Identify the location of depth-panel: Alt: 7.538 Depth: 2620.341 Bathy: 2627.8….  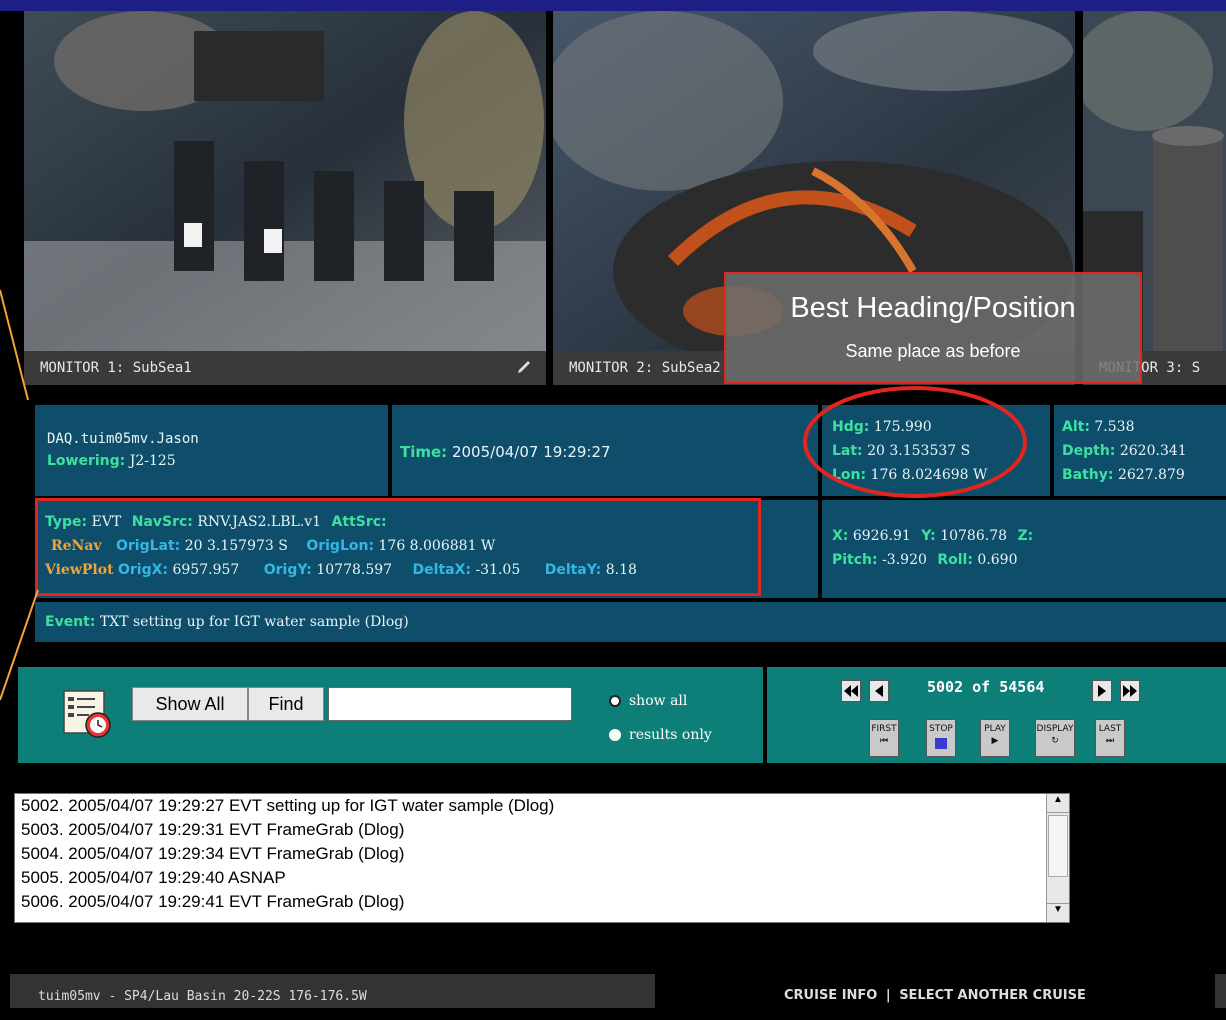
(1140, 450).